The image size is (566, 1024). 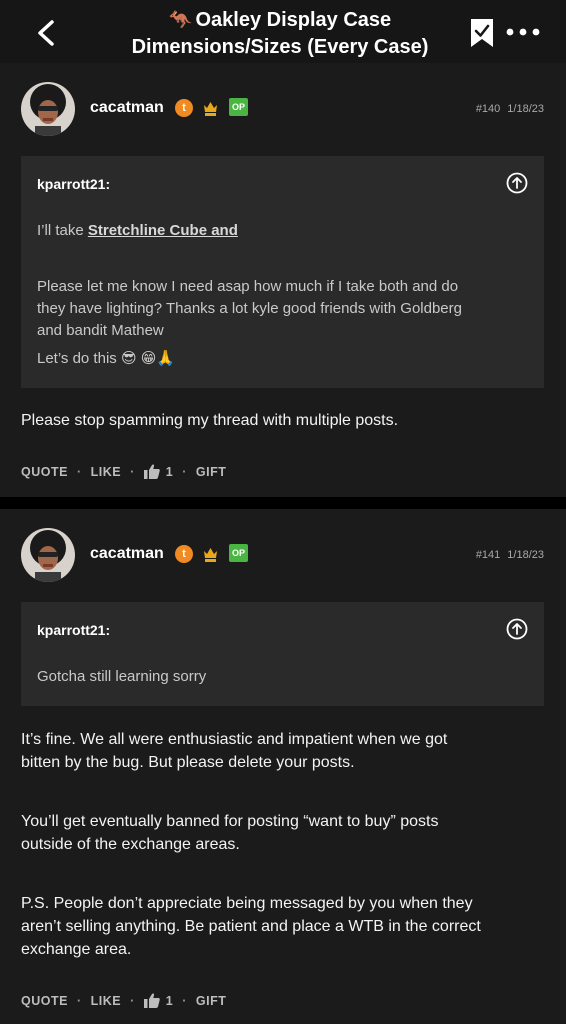 What do you see at coordinates (76, 949) in the screenshot?
I see `post-body-line: exchange area.` at bounding box center [76, 949].